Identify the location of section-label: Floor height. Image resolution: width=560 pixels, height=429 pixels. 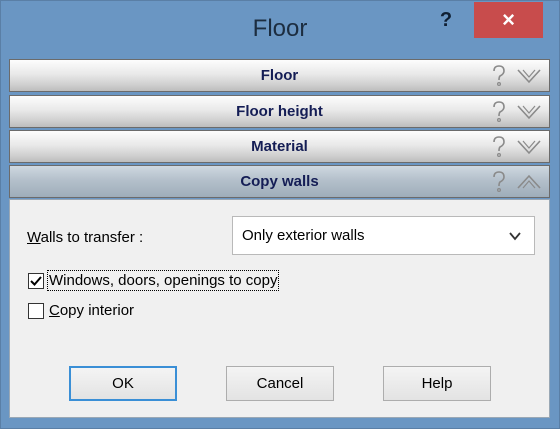
(279, 111).